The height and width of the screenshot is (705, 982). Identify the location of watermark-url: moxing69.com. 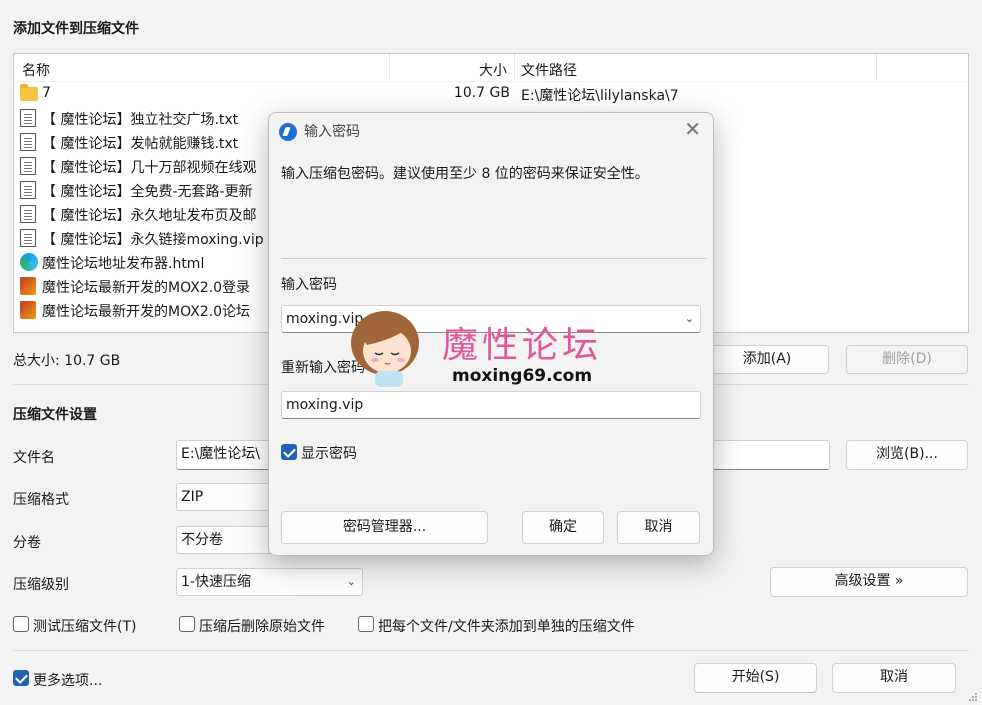
(522, 376).